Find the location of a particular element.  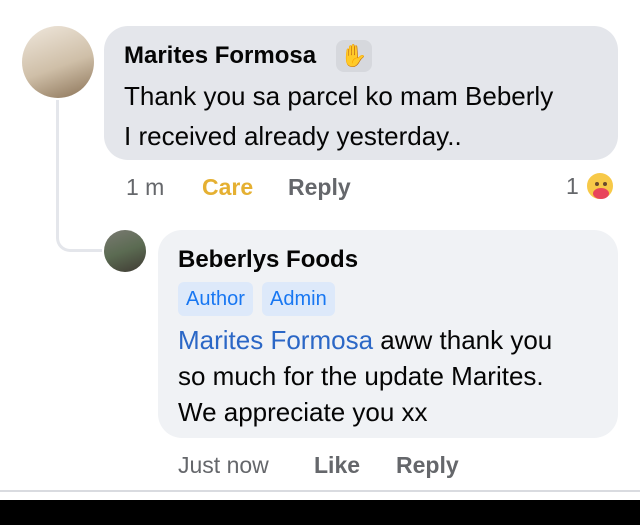

admin-badge: Admin is located at coordinates (298, 299).